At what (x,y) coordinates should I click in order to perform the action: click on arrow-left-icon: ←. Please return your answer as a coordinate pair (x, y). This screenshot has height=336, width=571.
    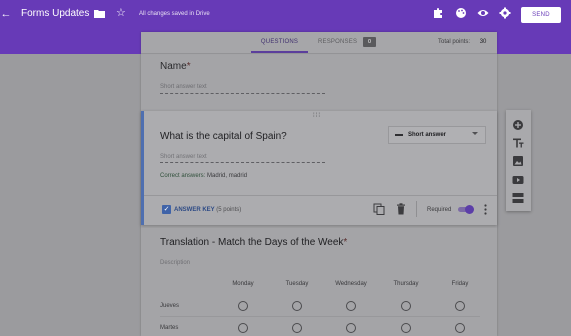
    Looking at the image, I should click on (6, 14).